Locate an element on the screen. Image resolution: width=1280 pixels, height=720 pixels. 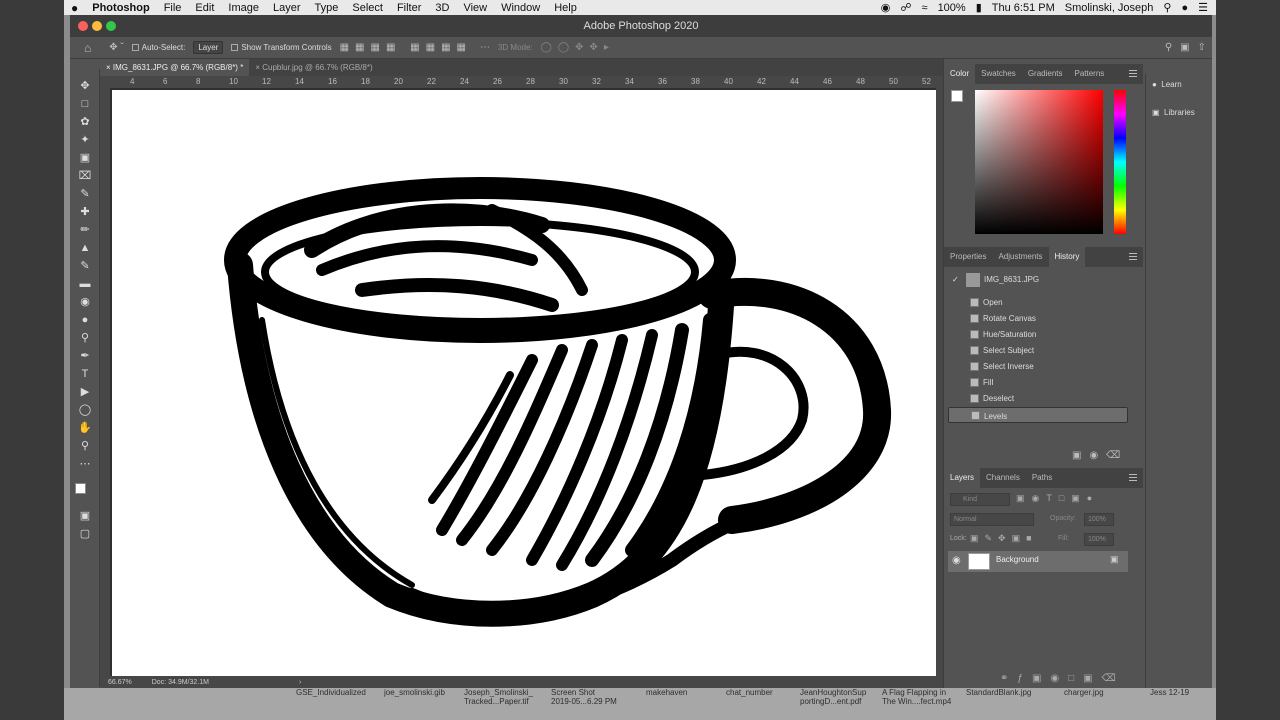
history-panel-menu-icon is located at coordinates (1133, 256).